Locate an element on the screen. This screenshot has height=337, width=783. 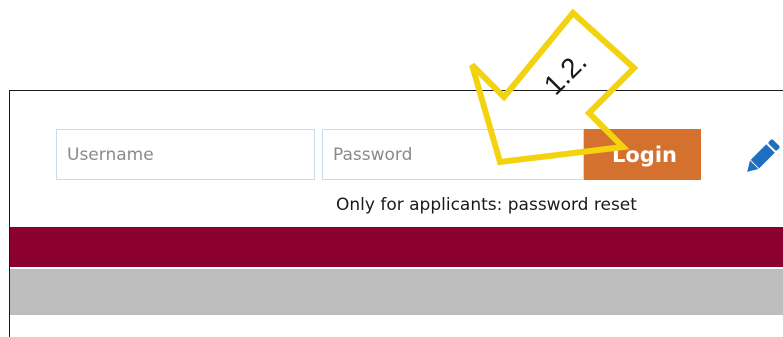
header-band is located at coordinates (396, 247).